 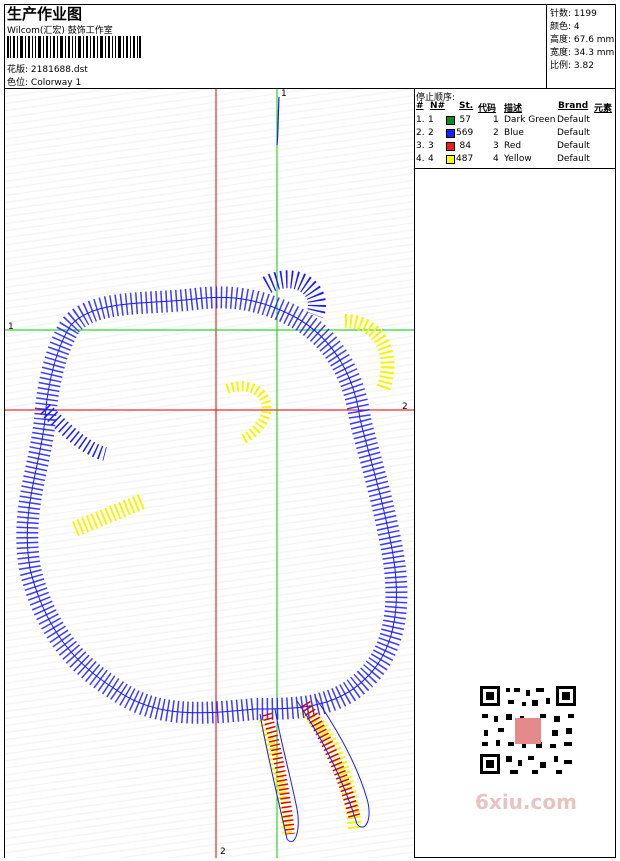 I want to click on design-row: 花版: 2181688.dst, so click(x=47, y=68).